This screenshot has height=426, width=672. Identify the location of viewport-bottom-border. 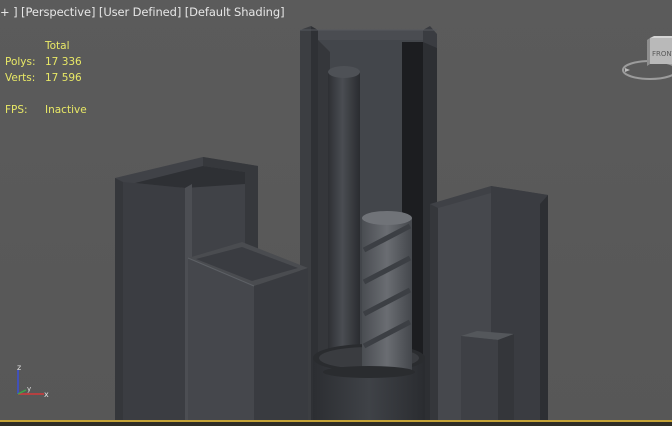
(336, 423).